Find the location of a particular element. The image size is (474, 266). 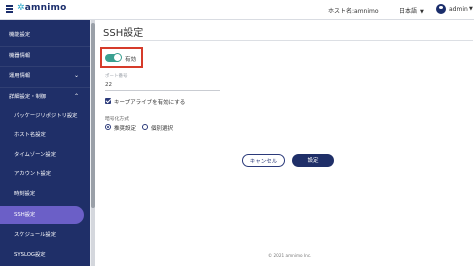

sidebar-item-device-info: 機器情報 is located at coordinates (45, 56).